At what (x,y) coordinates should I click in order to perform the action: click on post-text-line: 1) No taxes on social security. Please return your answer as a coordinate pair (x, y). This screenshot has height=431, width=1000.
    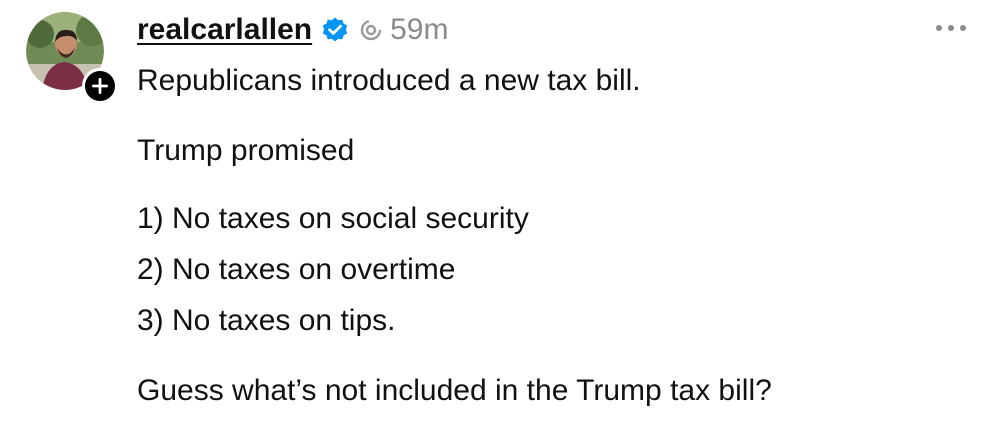
    Looking at the image, I should click on (333, 218).